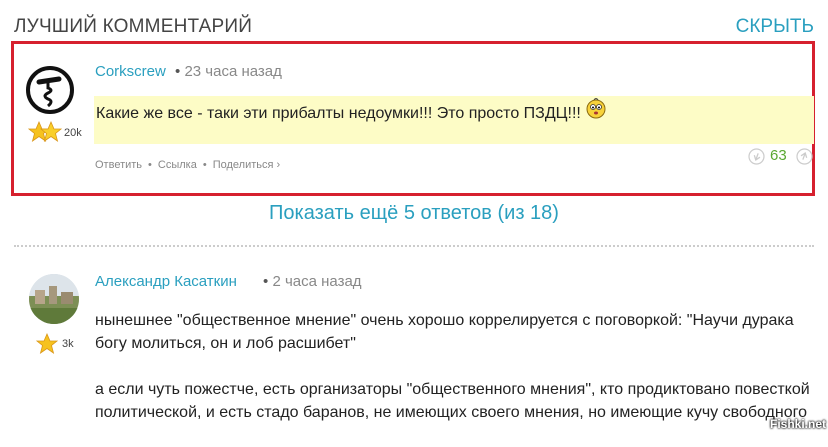  I want to click on author-name: Corkscrew, so click(130, 71).